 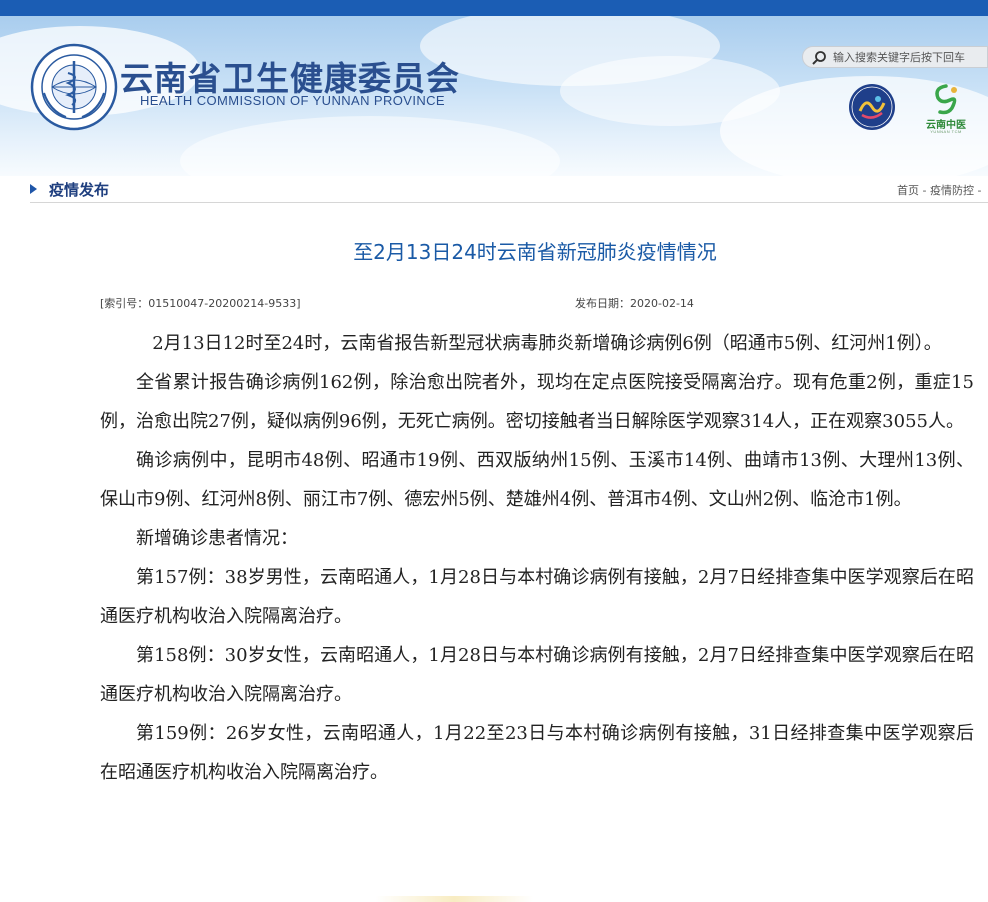 What do you see at coordinates (293, 100) in the screenshot?
I see `site-subtitle: HEALTH COMMISSION OF YUNNAN PROVINCE` at bounding box center [293, 100].